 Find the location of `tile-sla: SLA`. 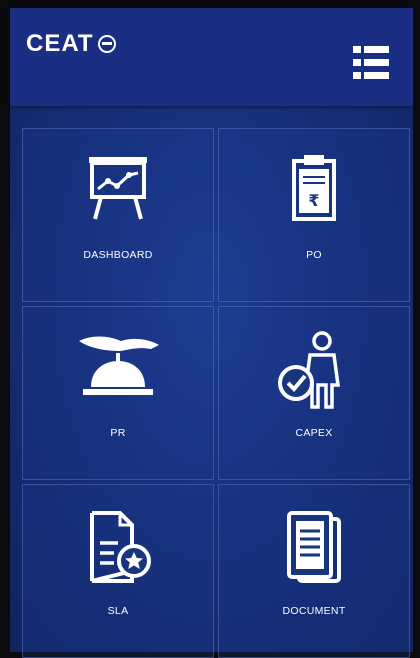

tile-sla: SLA is located at coordinates (118, 571).